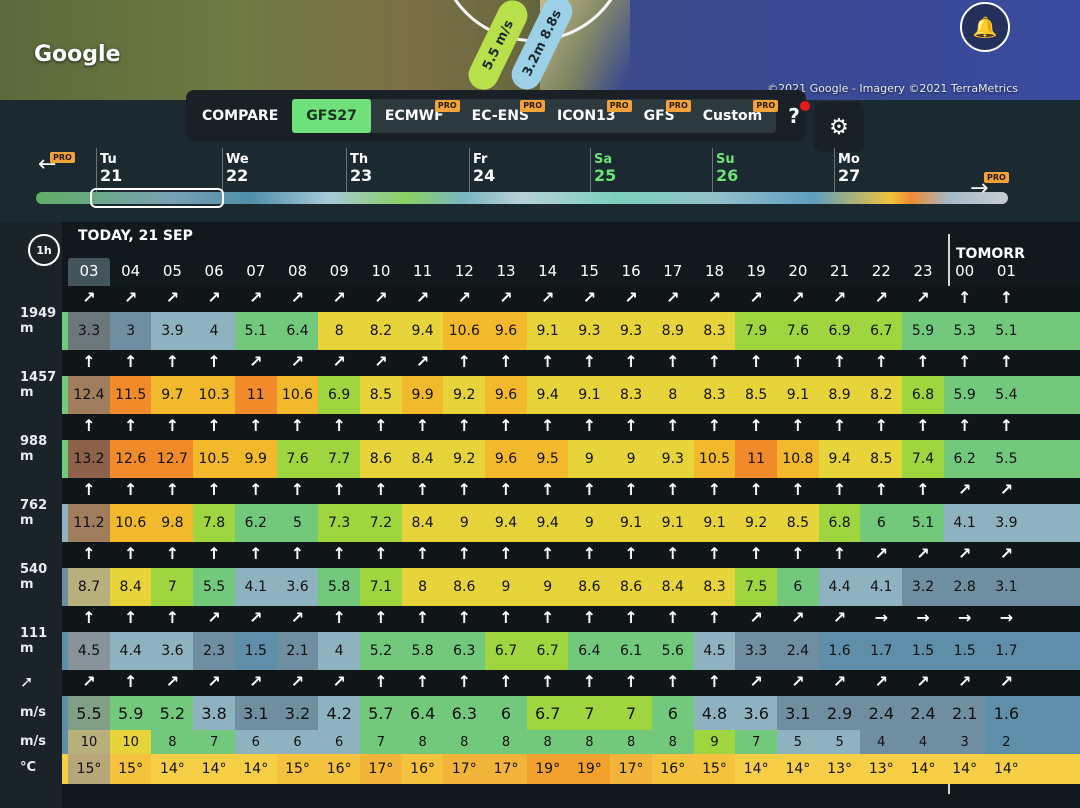  I want to click on forecast-value: 8.4, so click(130, 587).